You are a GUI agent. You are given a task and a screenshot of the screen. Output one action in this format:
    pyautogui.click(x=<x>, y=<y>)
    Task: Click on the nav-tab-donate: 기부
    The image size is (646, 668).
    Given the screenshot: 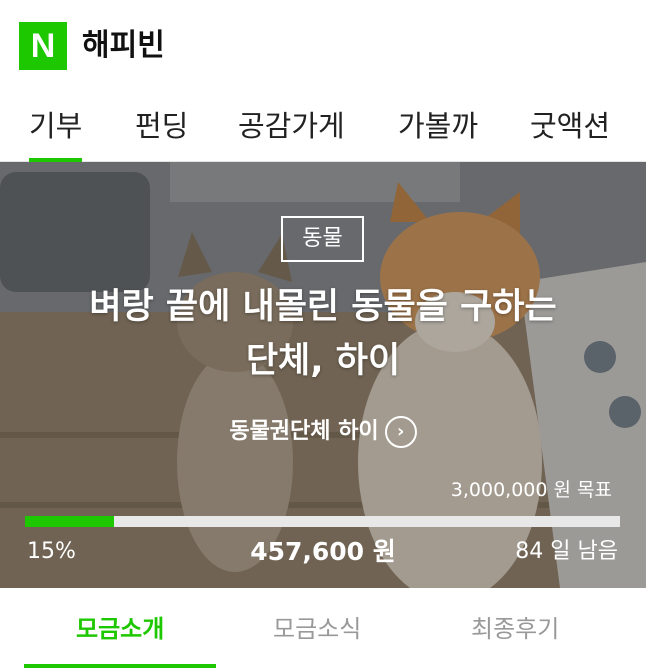 What is the action you would take?
    pyautogui.click(x=56, y=134)
    